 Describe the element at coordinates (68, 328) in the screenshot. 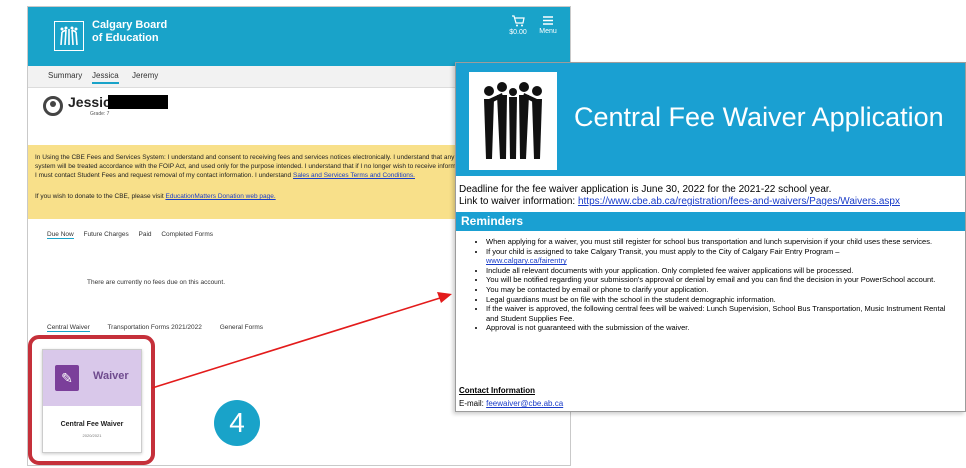

I see `tab-central-waiver: Central Waiver` at that location.